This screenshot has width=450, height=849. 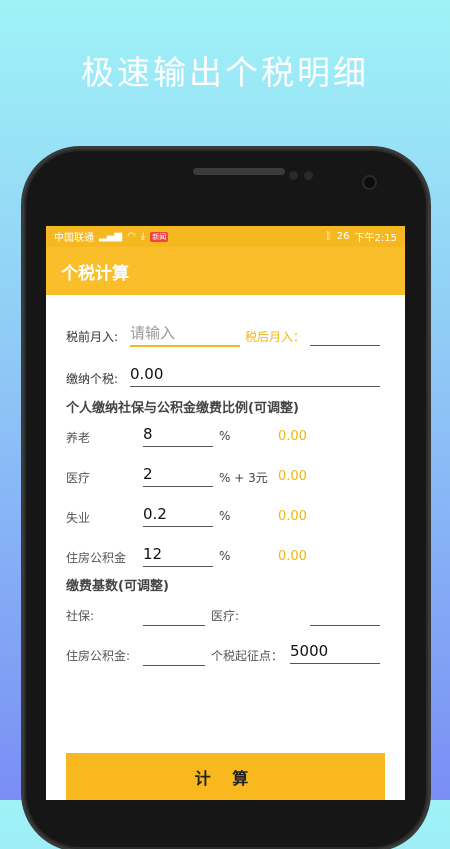 What do you see at coordinates (225, 516) in the screenshot?
I see `unemployment-unit: %` at bounding box center [225, 516].